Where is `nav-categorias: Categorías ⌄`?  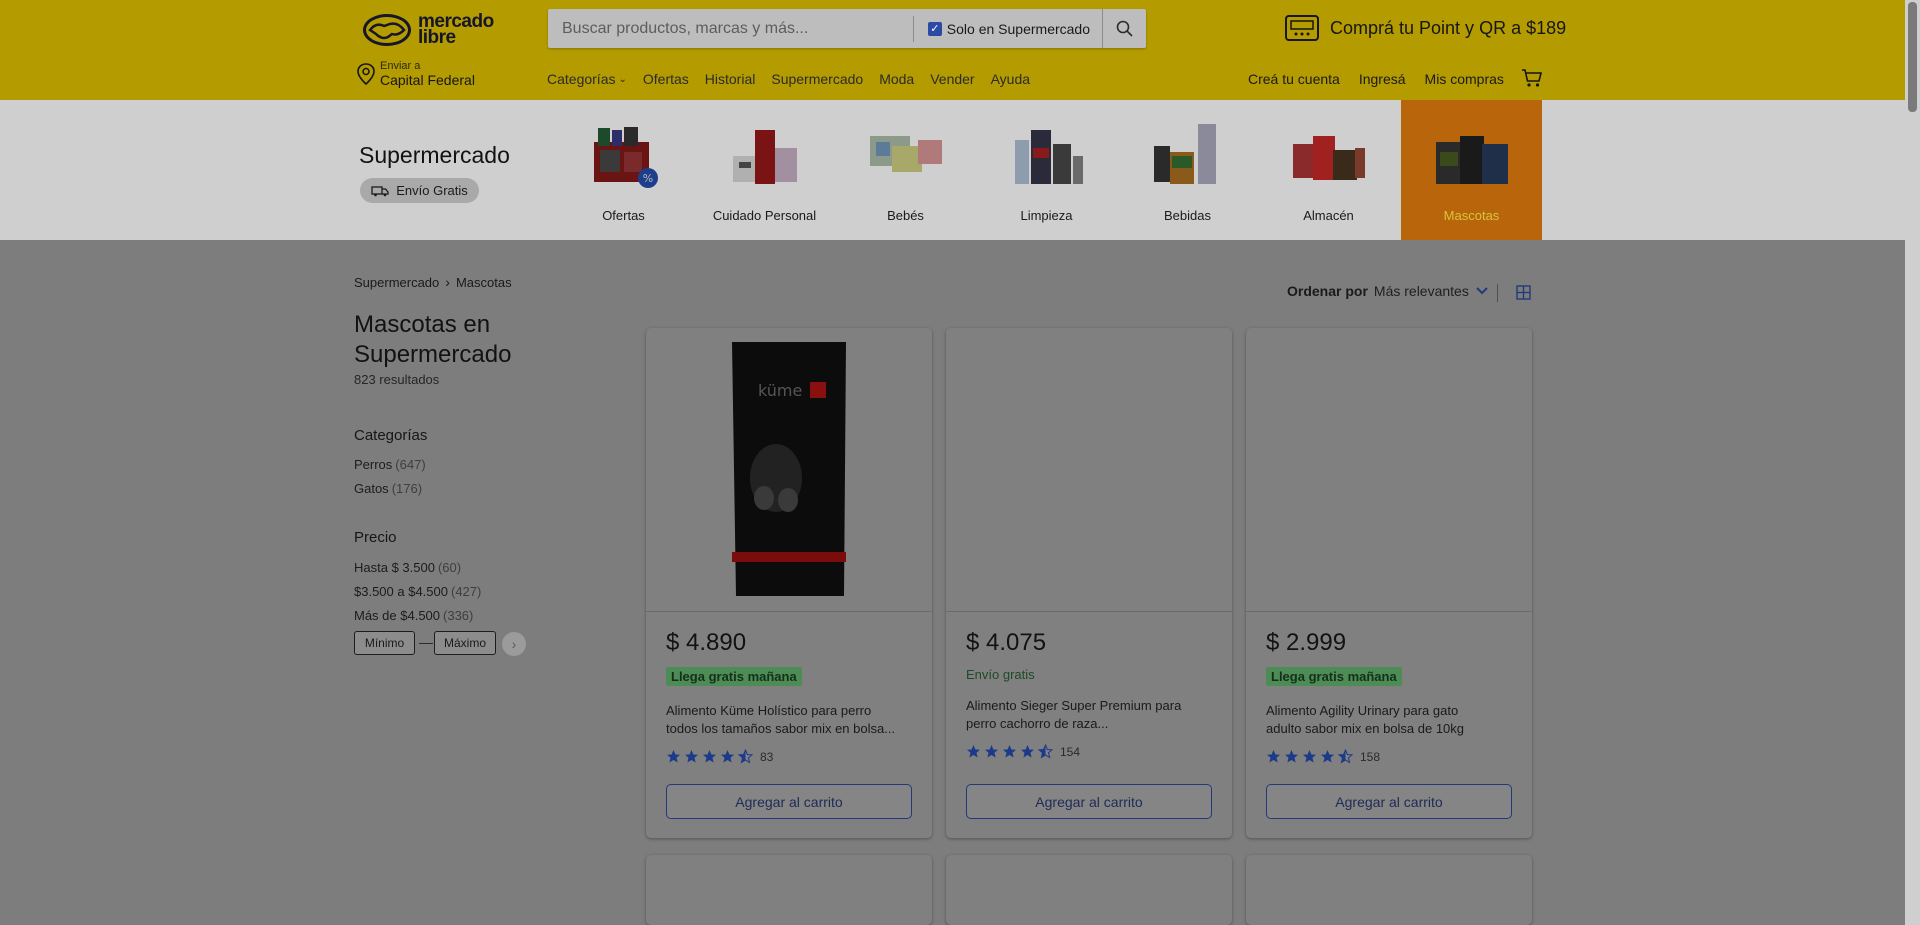
nav-categorias: Categorías ⌄ is located at coordinates (587, 79).